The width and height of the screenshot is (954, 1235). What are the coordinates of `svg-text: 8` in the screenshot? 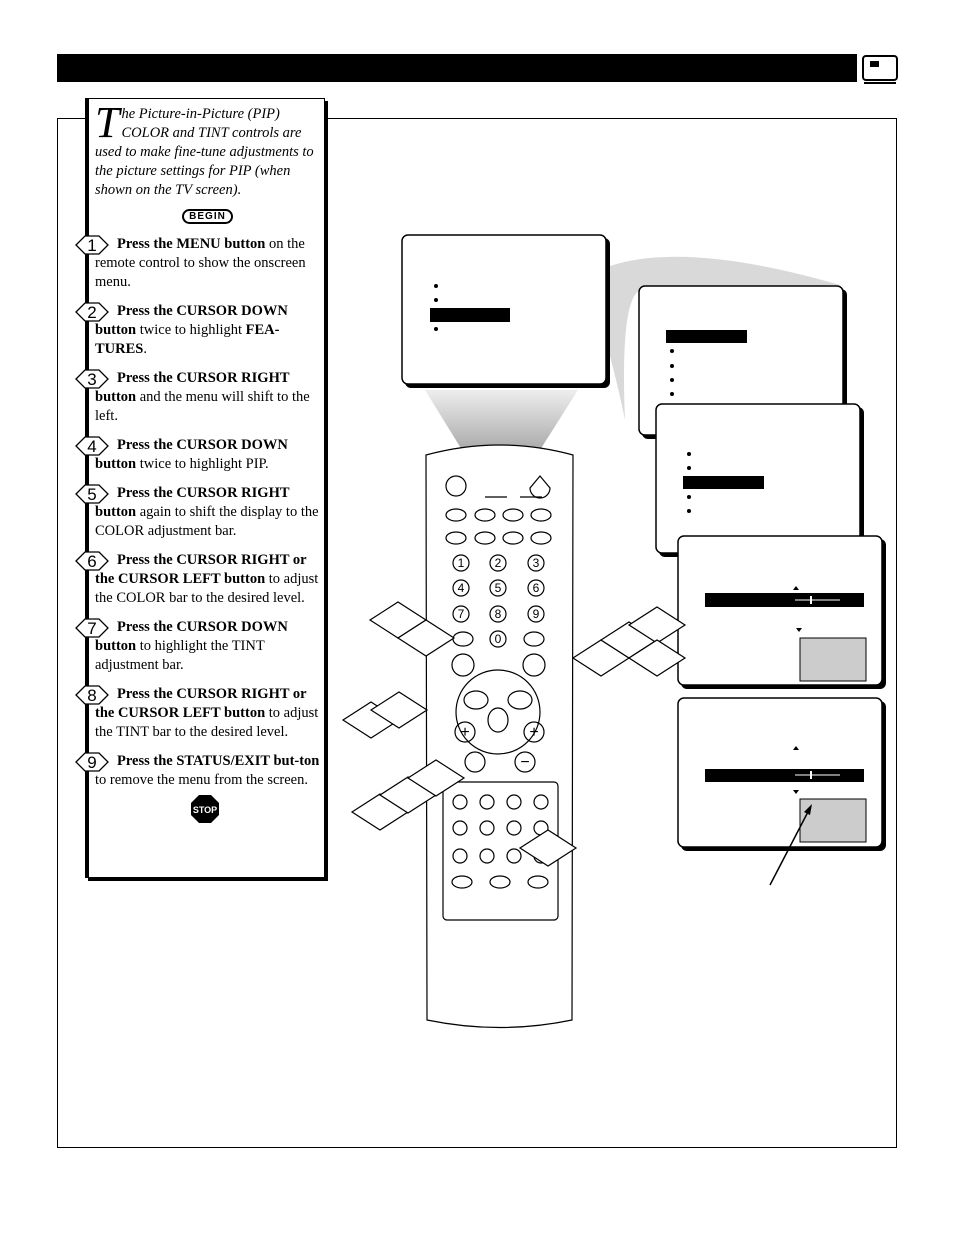 It's located at (91, 695).